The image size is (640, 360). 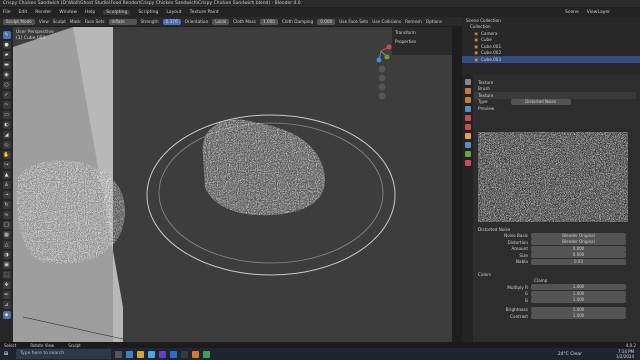 I want to click on options-button: Options, so click(x=434, y=21).